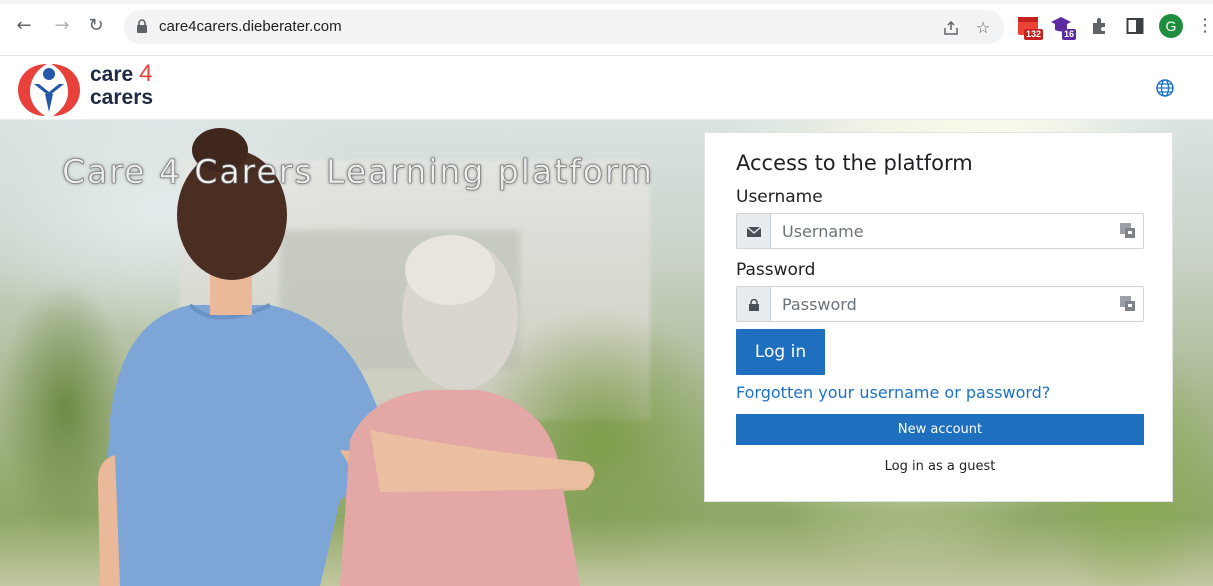  I want to click on password-addon, so click(753, 304).